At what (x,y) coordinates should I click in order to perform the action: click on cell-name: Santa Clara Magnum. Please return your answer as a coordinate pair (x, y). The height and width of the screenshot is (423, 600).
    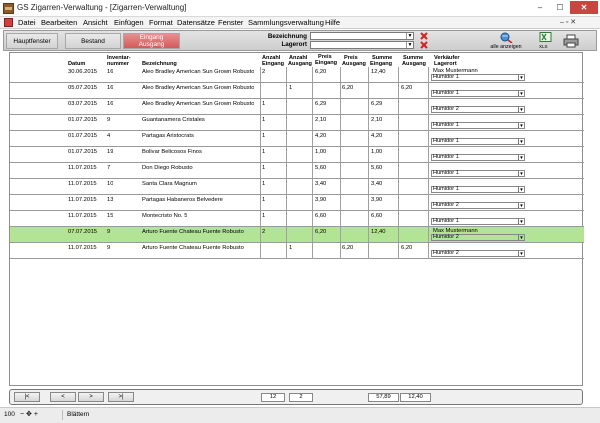
    Looking at the image, I should click on (169, 184).